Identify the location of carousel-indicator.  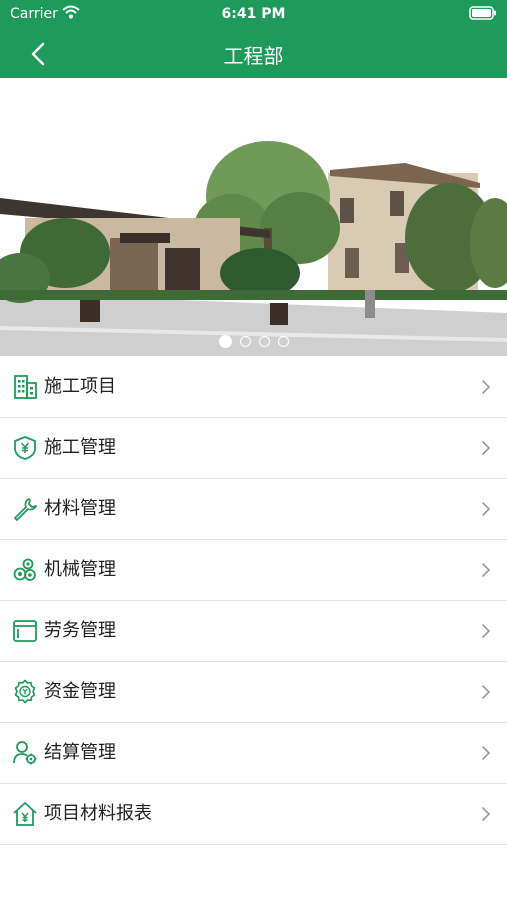
(253, 340).